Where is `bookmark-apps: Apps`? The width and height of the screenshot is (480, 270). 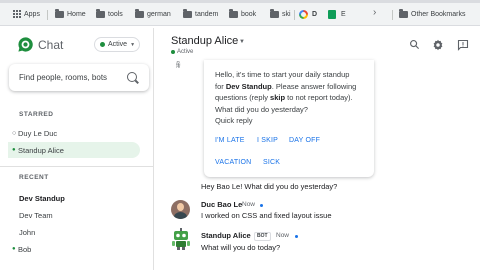 bookmark-apps: Apps is located at coordinates (26, 14).